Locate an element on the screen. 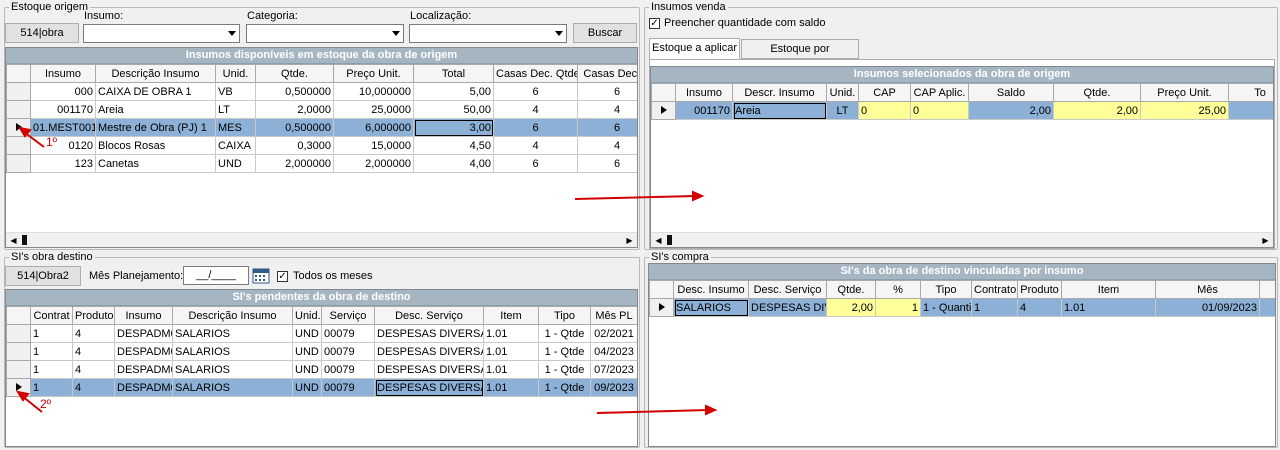 The image size is (1280, 450). table-row: 001170 Areia LT 0 0 2,00 2,00 25,00 is located at coordinates (962, 110).